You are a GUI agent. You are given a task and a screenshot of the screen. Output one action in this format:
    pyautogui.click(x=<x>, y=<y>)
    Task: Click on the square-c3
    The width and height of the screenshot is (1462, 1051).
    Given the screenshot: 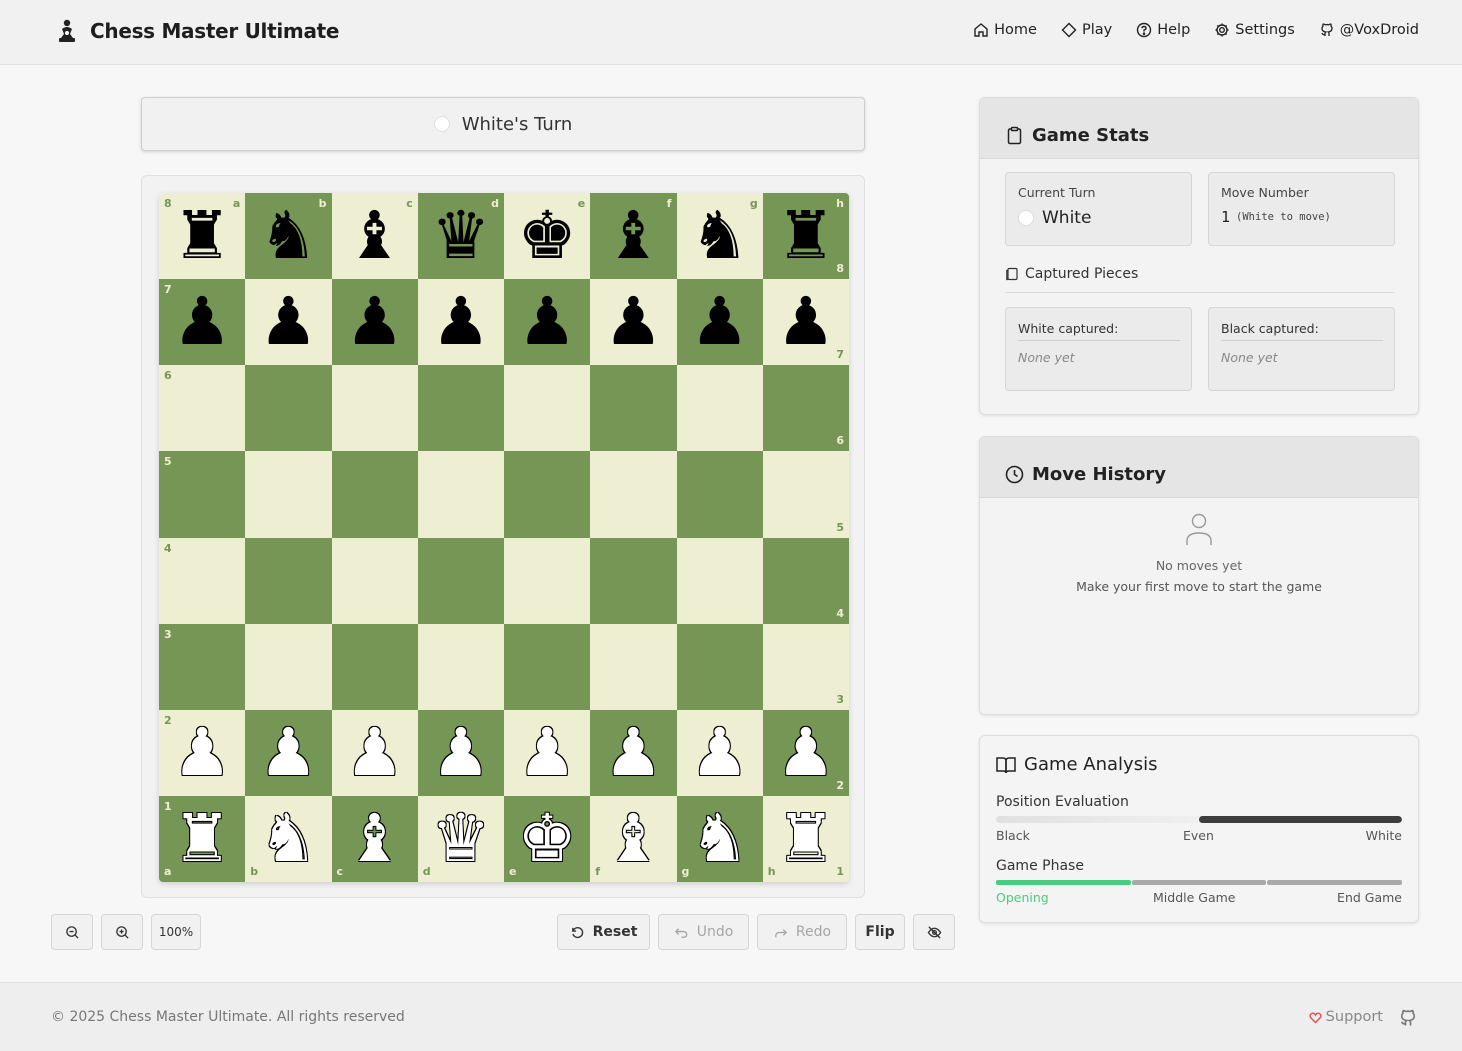 What is the action you would take?
    pyautogui.click(x=374, y=666)
    